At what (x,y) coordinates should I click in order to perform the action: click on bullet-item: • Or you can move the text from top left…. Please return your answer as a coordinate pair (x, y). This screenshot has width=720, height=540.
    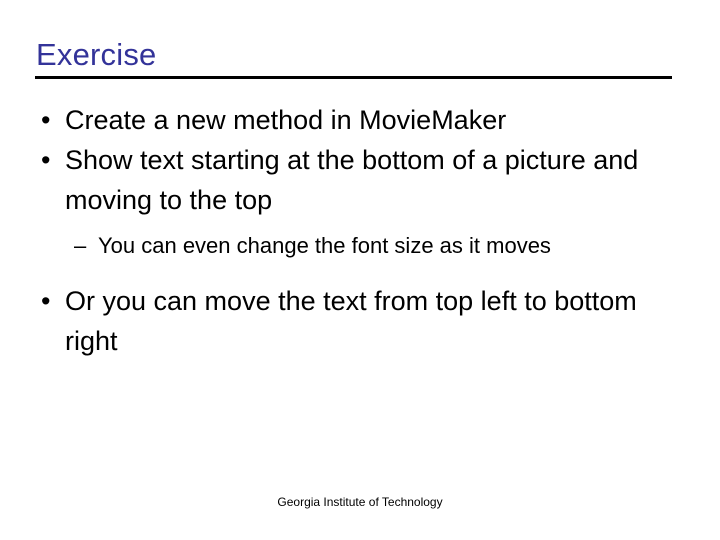
    Looking at the image, I should click on (360, 321).